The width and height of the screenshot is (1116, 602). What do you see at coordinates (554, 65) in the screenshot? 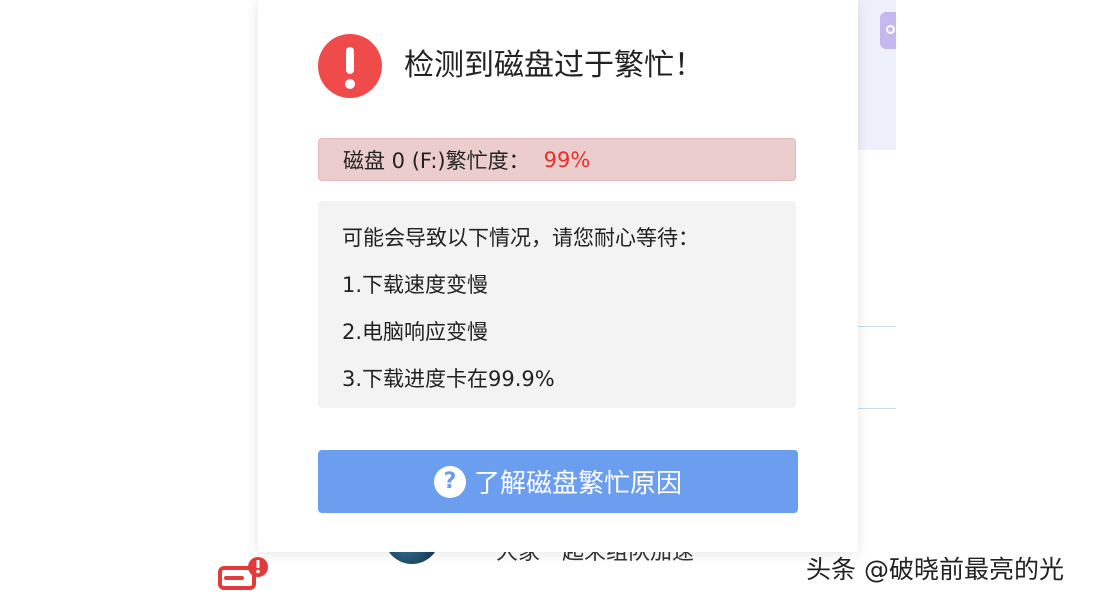
I see `dialog-title: 检测到磁盘过于繁忙！` at bounding box center [554, 65].